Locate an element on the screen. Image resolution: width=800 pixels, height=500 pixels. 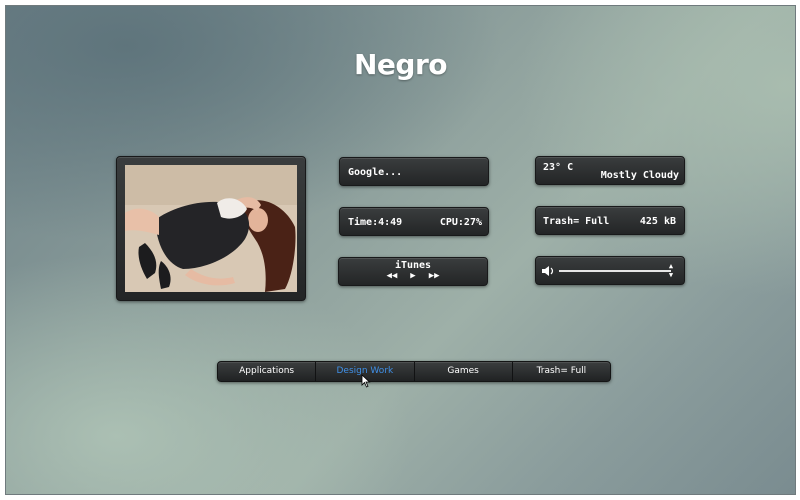
itunes-label: iTunes is located at coordinates (413, 265).